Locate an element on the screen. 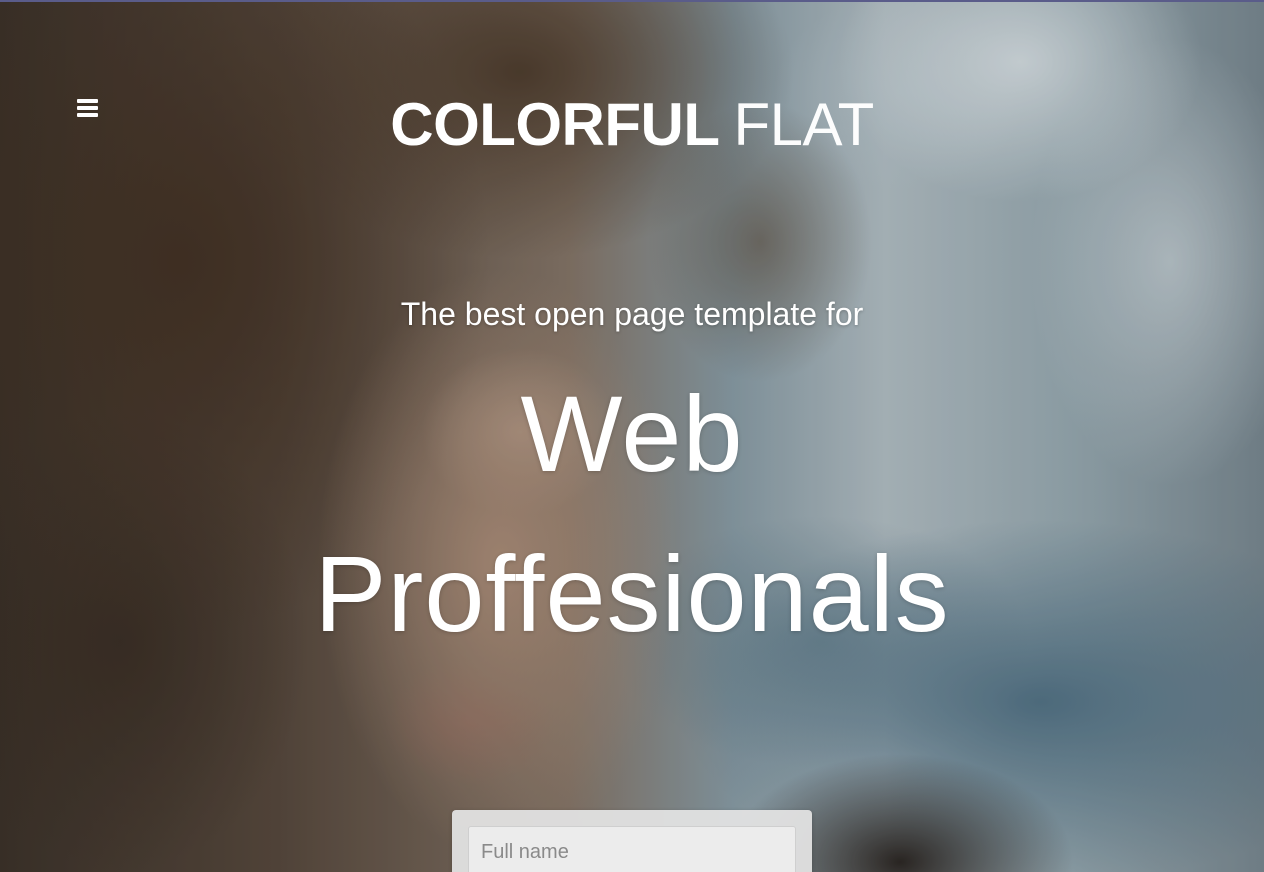 Image resolution: width=1264 pixels, height=872 pixels. brand-bold-text: COLORFUL is located at coordinates (555, 124).